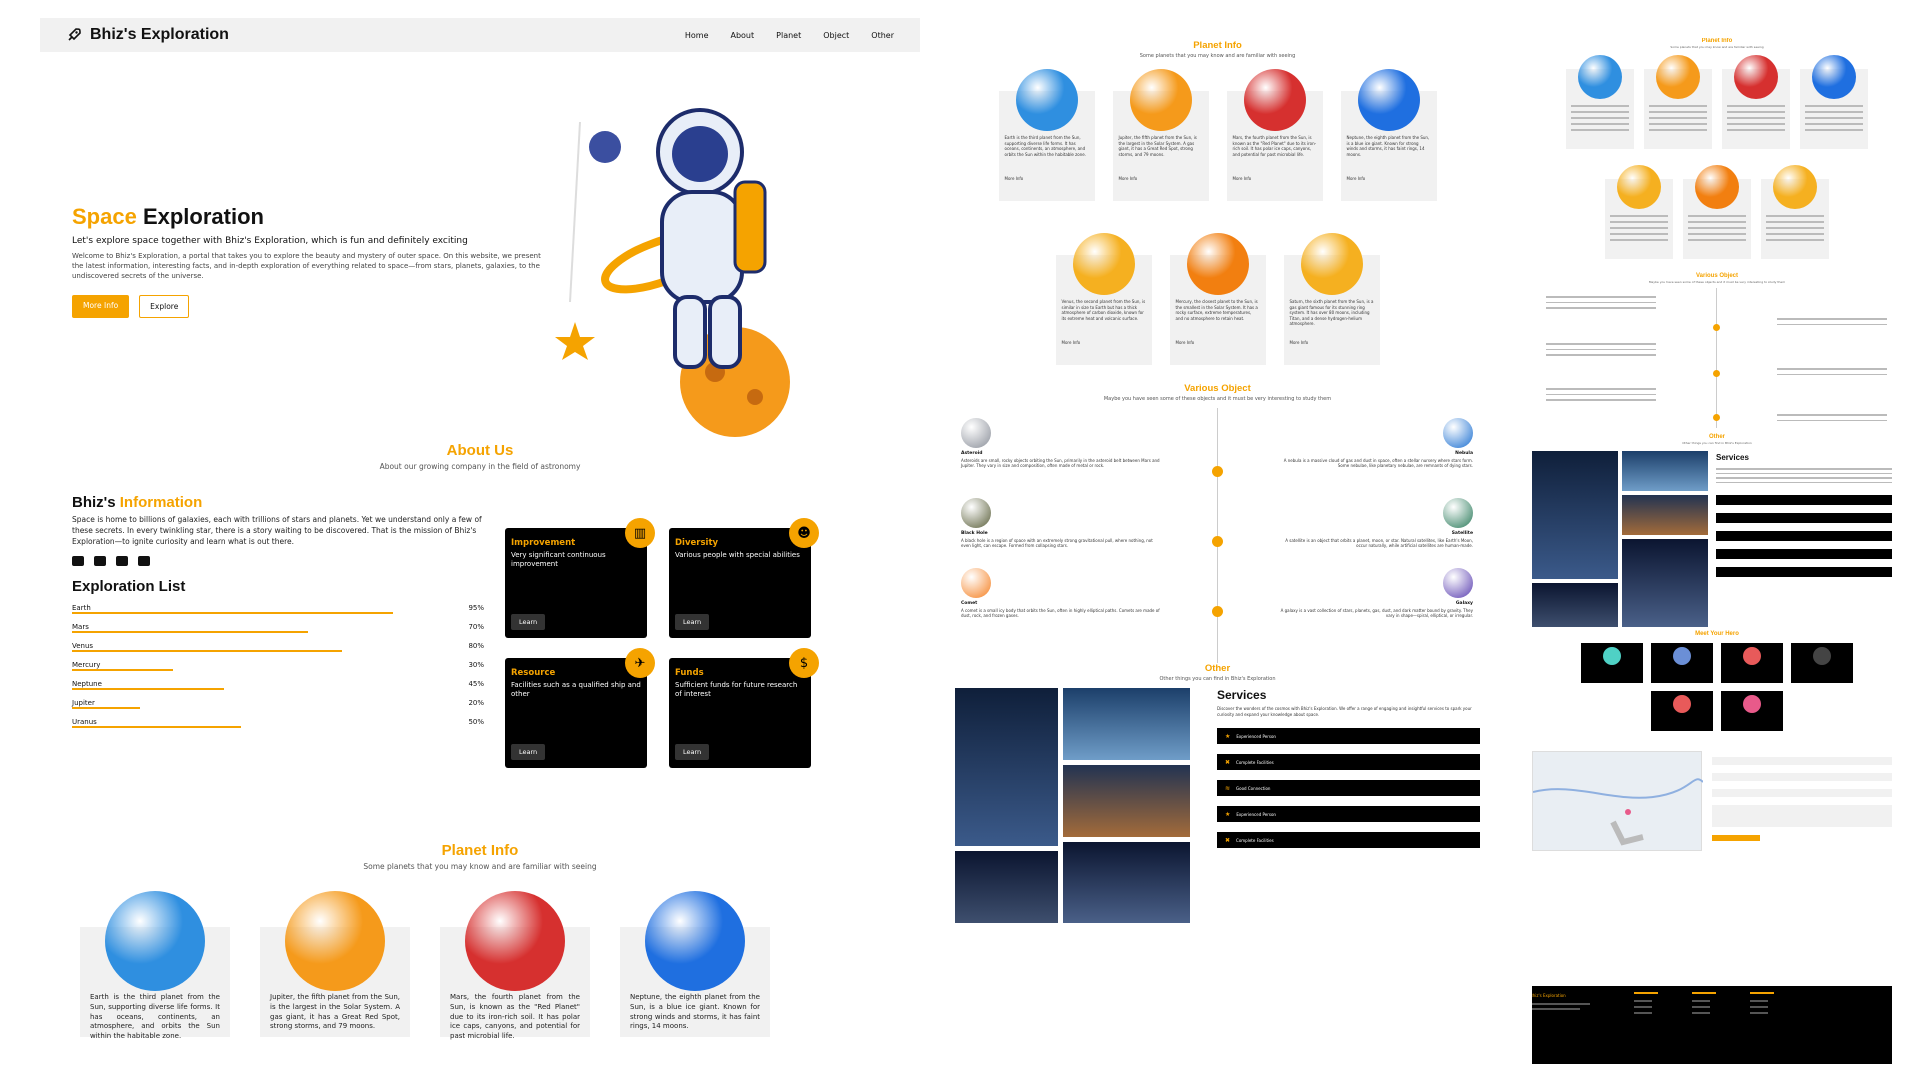 Image resolution: width=1920 pixels, height=1080 pixels. What do you see at coordinates (1228, 840) in the screenshot?
I see `service-icon: ✖` at bounding box center [1228, 840].